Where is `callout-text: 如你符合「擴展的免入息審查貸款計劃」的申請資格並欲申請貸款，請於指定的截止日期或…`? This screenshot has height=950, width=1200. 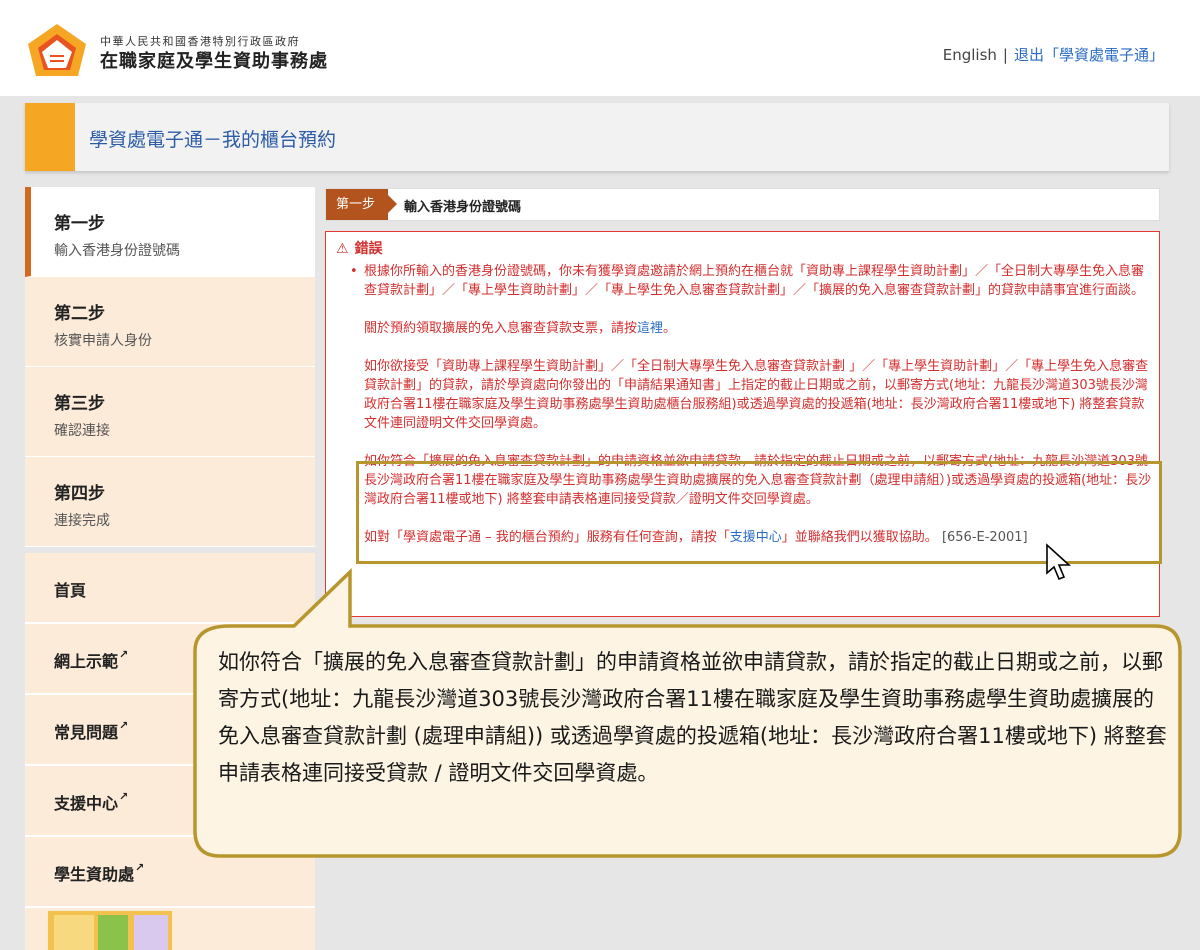
callout-text: 如你符合「擴展的免入息審查貸款計劃」的申請資格並欲申請貸款，請於指定的截止日期或… is located at coordinates (692, 717).